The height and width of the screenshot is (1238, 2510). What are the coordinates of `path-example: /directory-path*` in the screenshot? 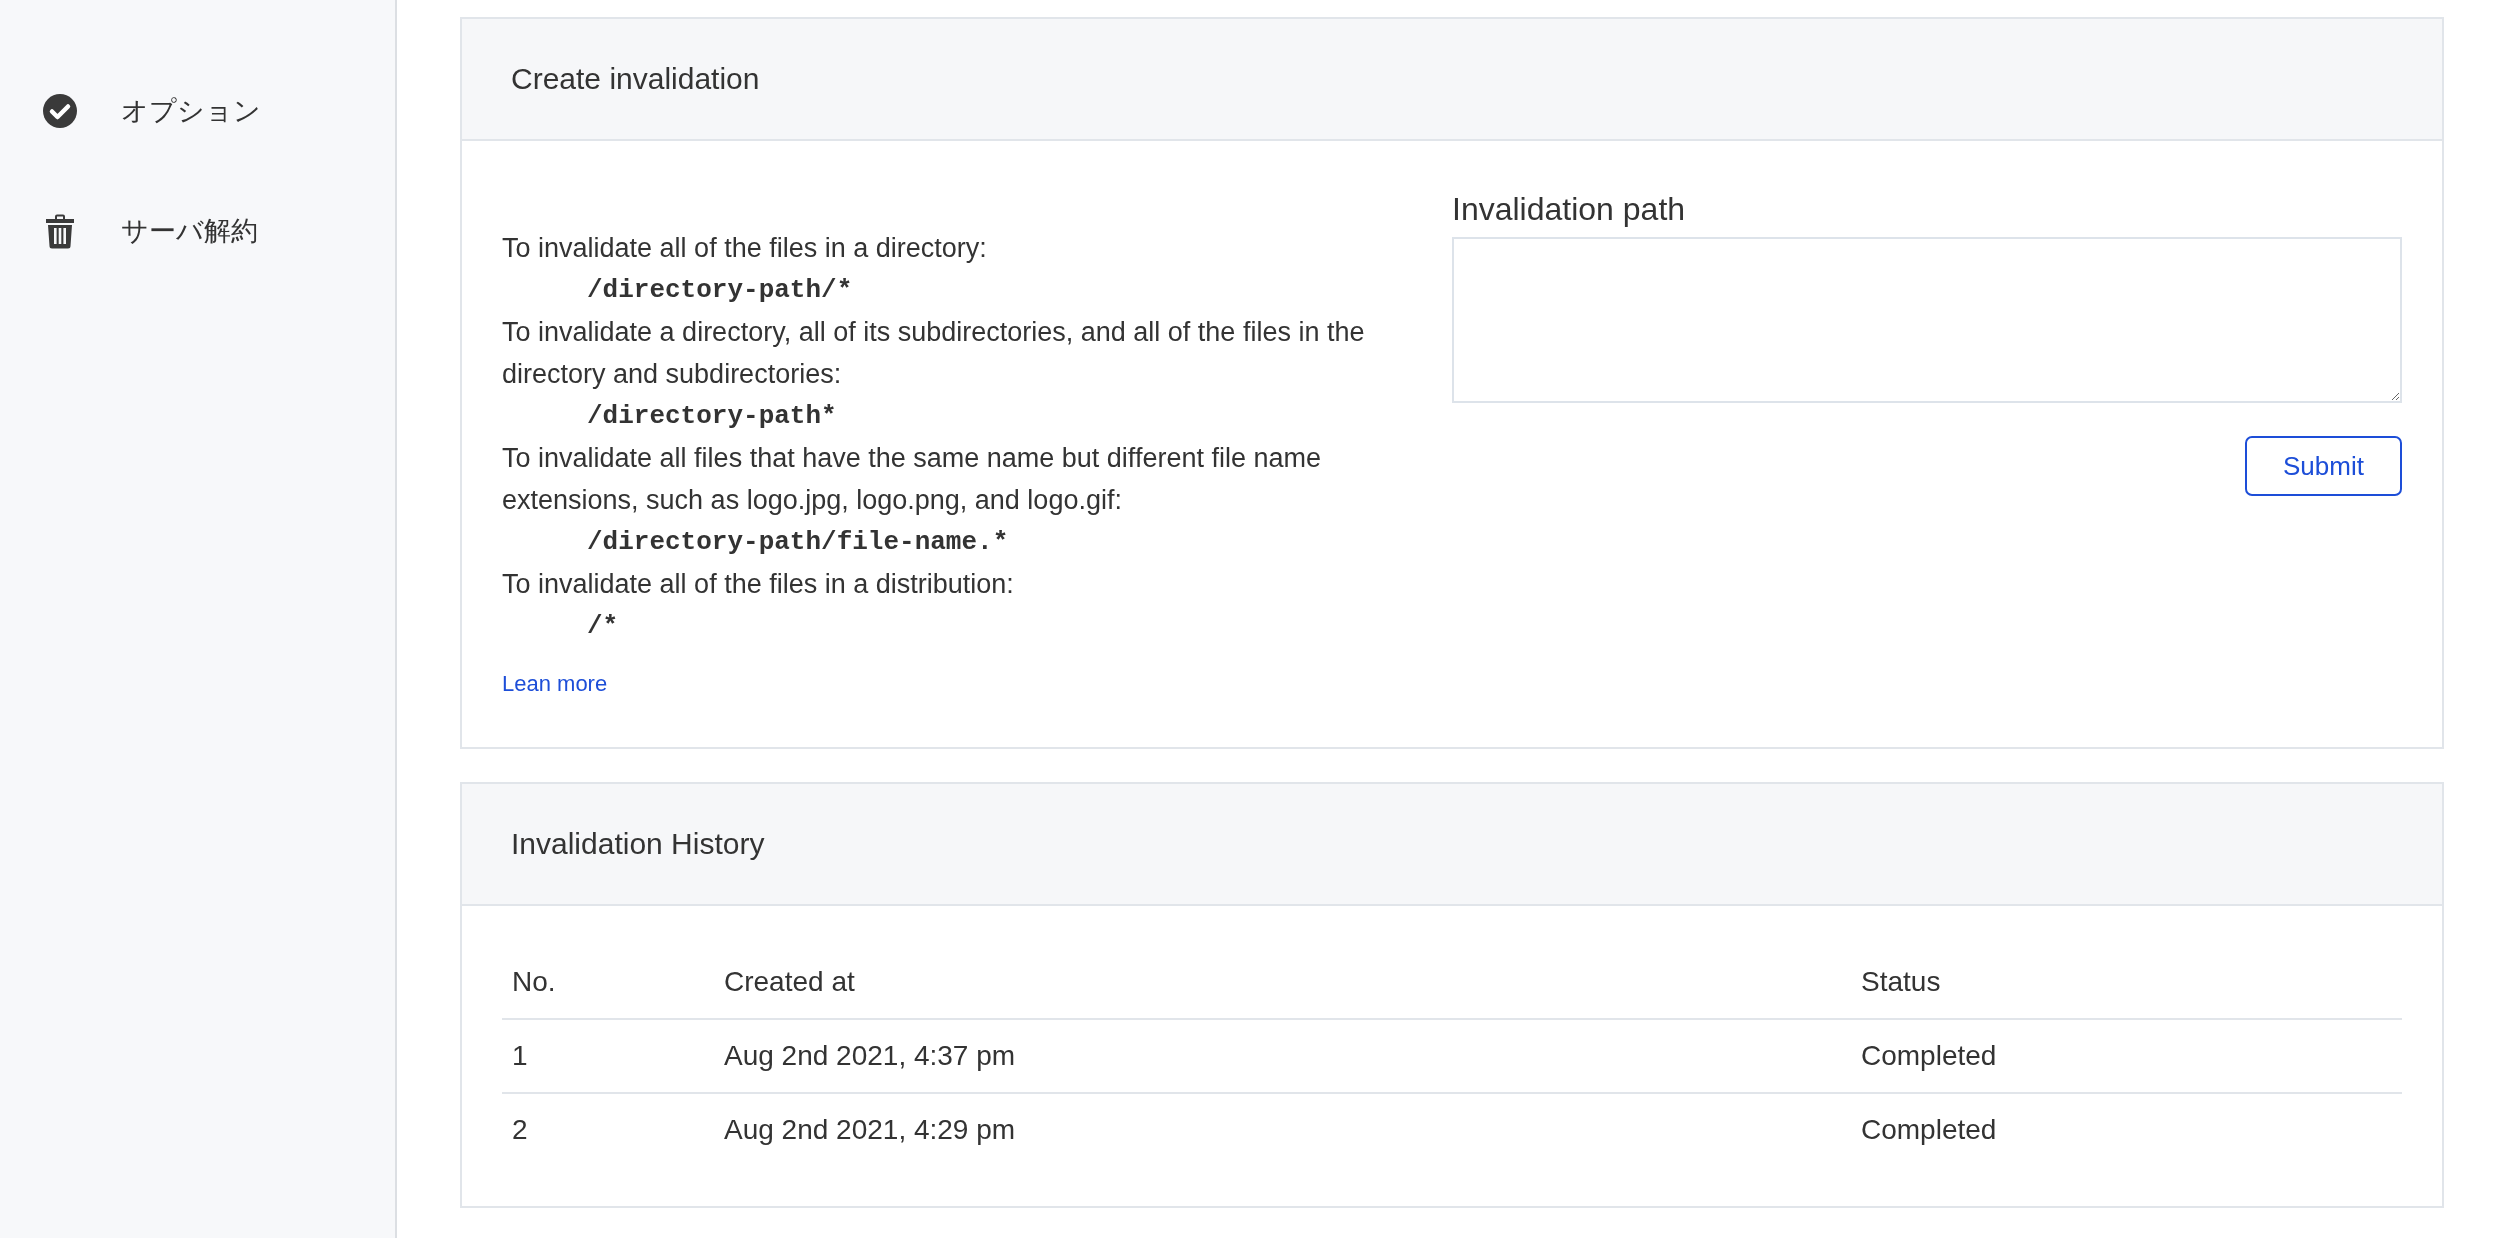 It's located at (712, 416).